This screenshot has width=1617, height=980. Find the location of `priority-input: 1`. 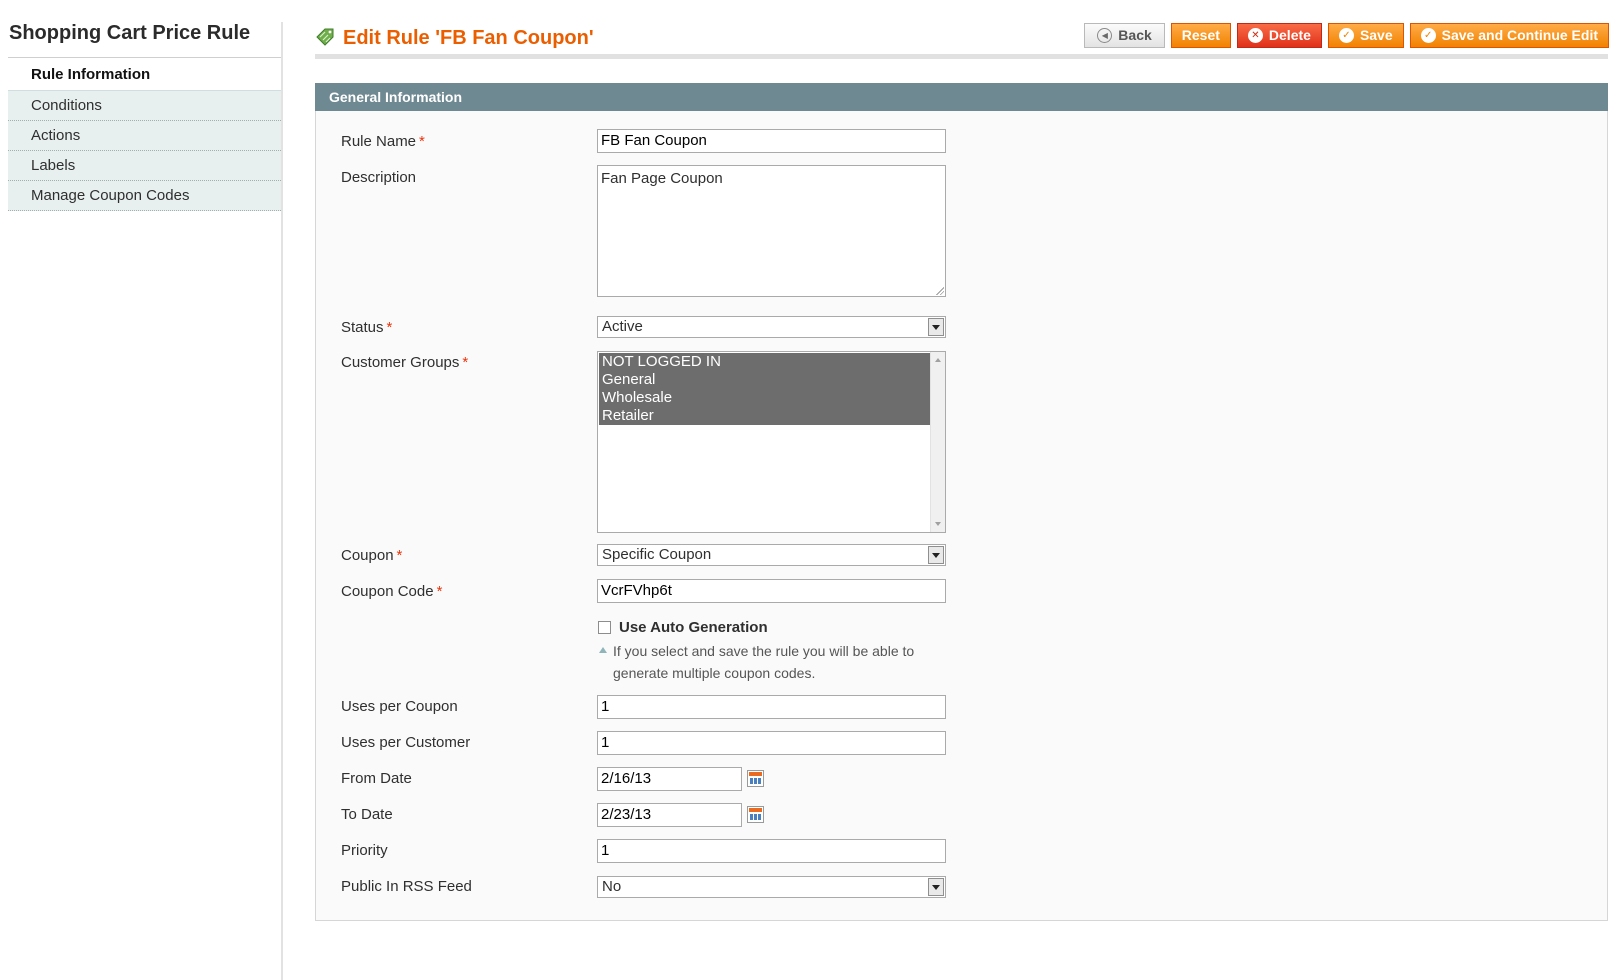

priority-input: 1 is located at coordinates (771, 851).